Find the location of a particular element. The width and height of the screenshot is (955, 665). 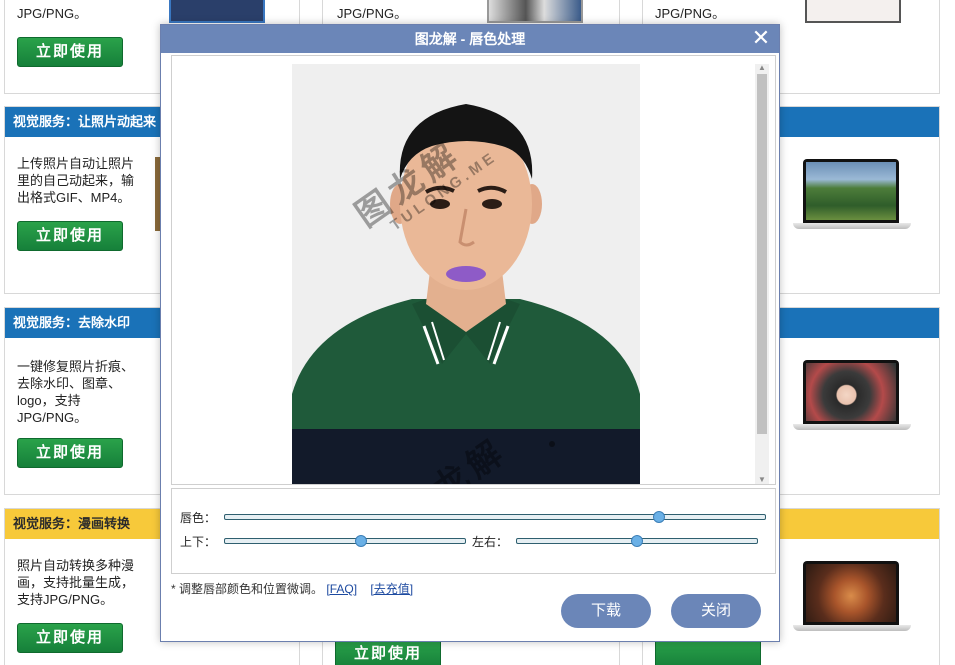

vertical-slider is located at coordinates (345, 541).